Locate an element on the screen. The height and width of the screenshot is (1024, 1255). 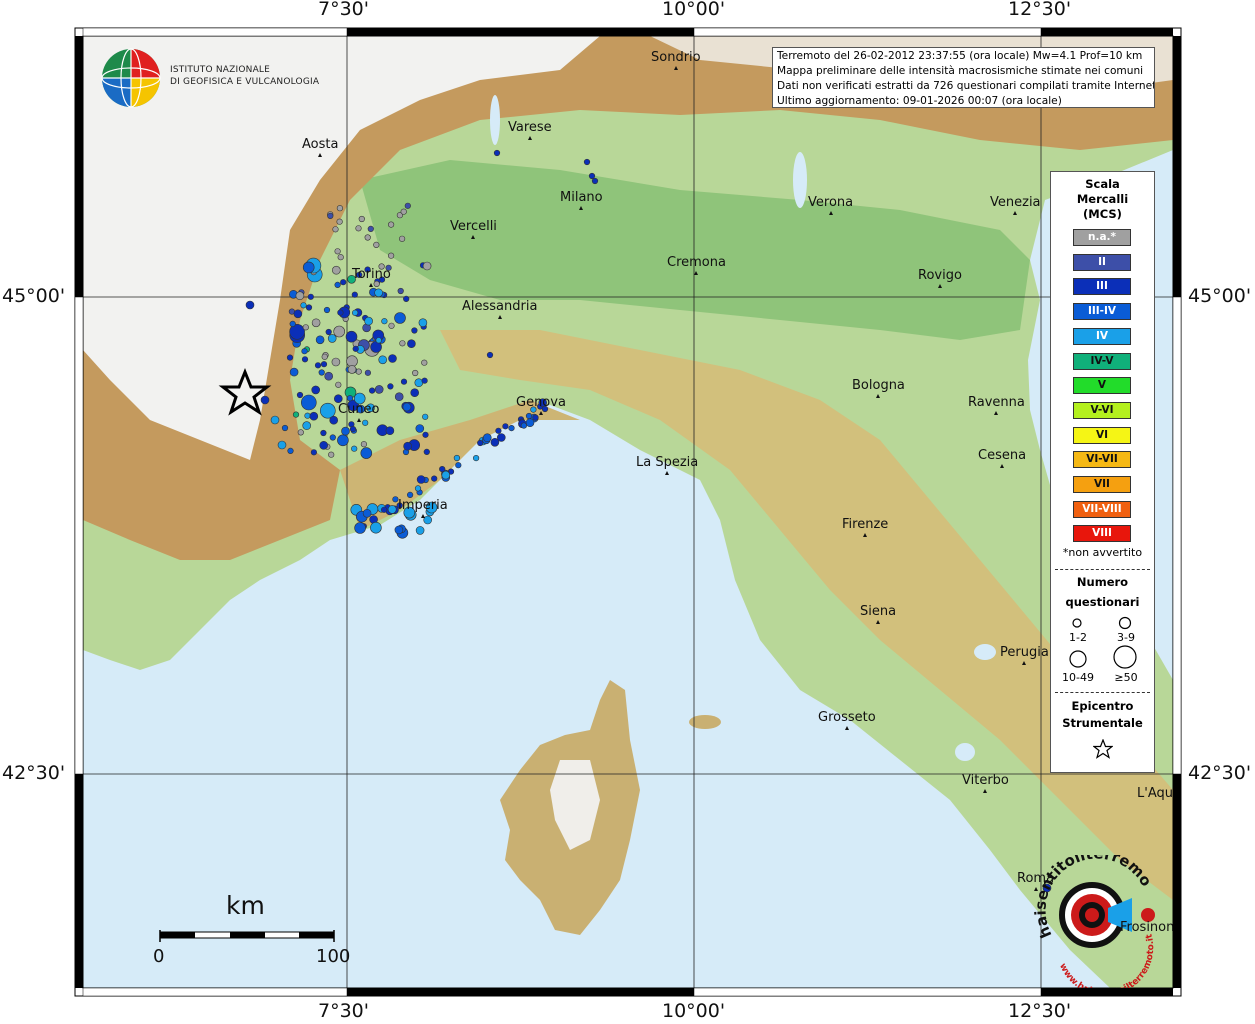
legend-swatch: VII is located at coordinates (1102, 484).